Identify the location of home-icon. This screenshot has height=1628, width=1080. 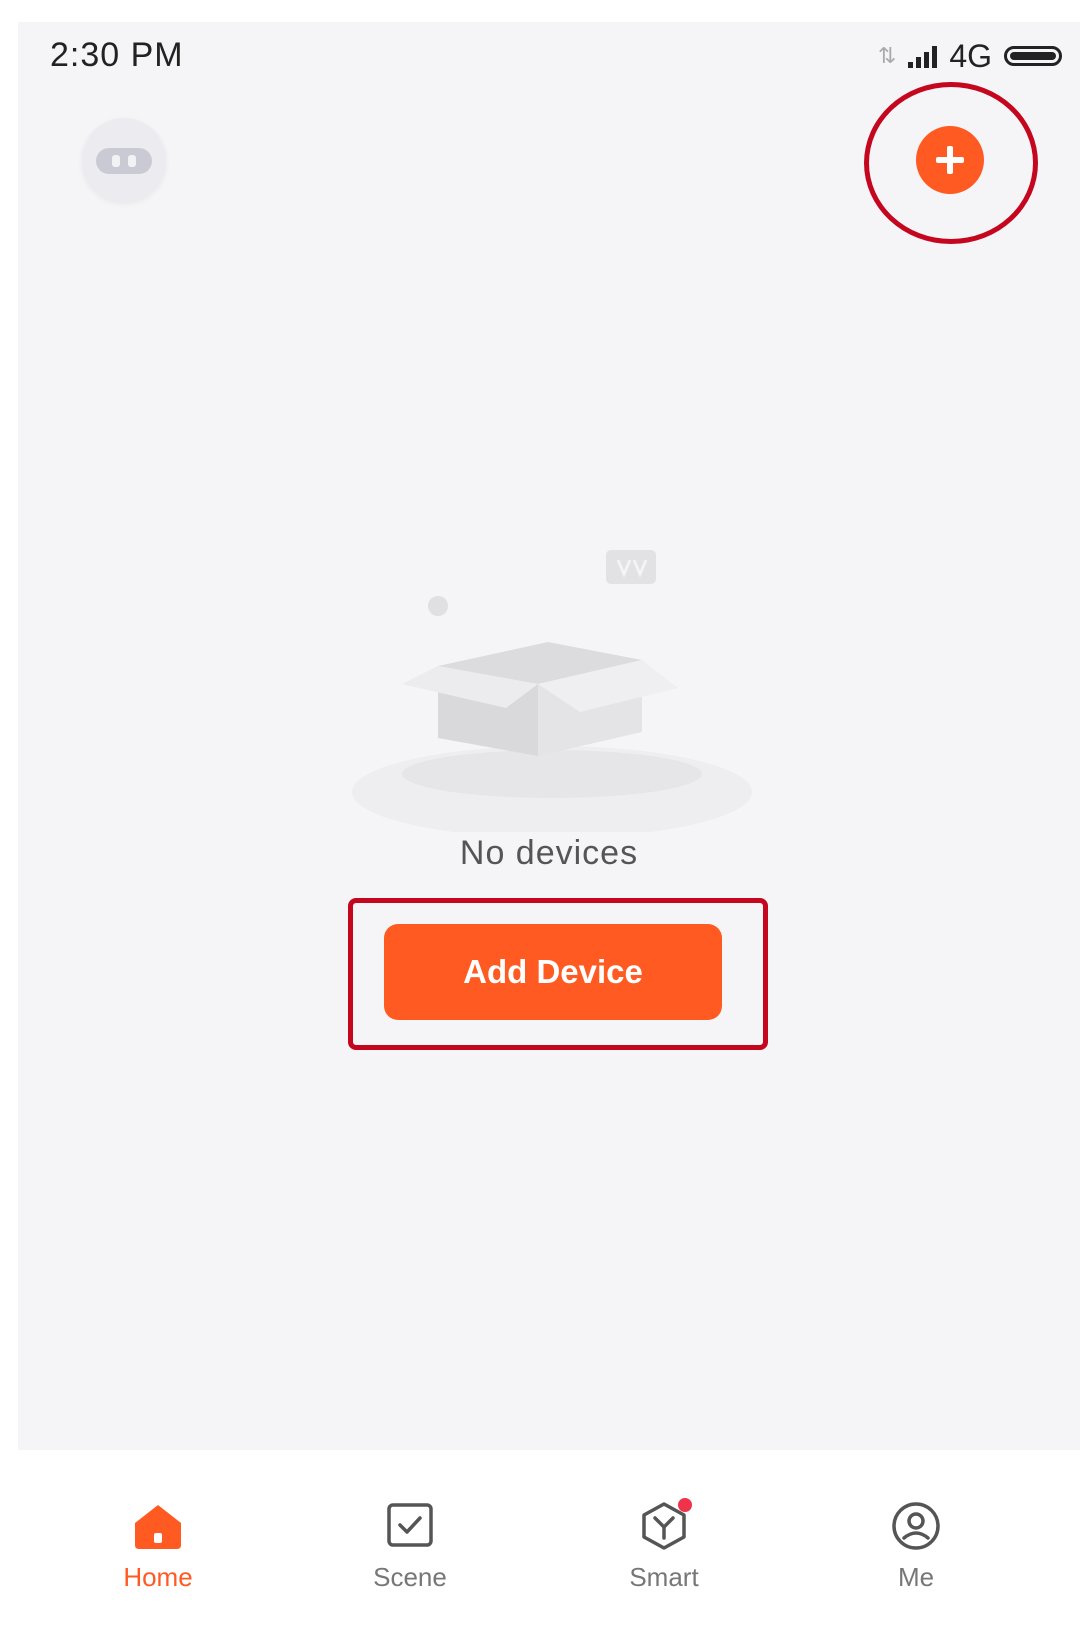
(158, 1526).